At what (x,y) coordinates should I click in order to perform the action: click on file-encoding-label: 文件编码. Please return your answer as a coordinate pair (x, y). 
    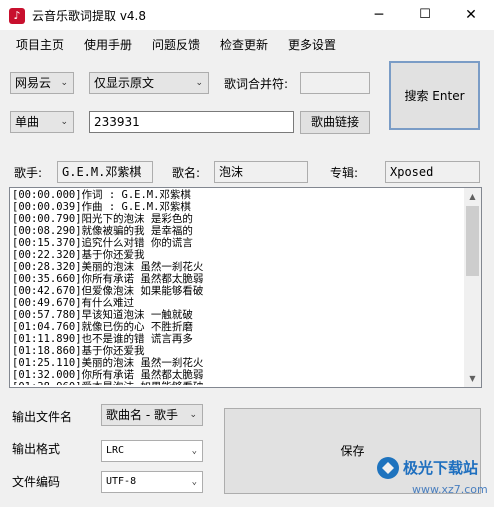
    Looking at the image, I should click on (36, 482).